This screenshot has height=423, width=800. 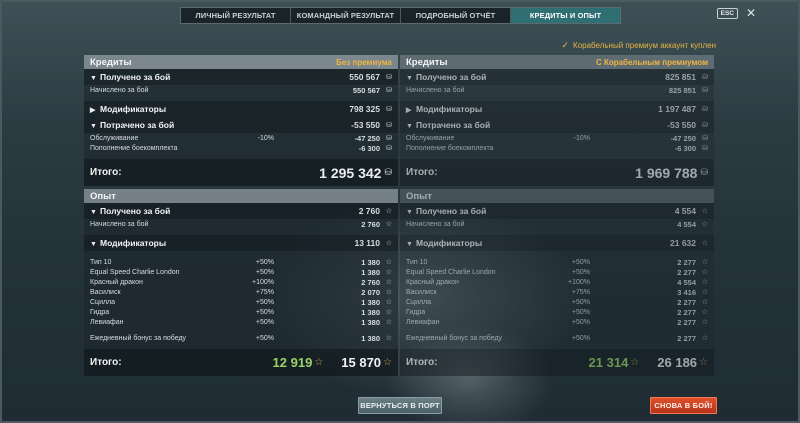 I want to click on credits-earned-row: ▼ Получено за бой 825 851 ⛁, so click(x=557, y=77).